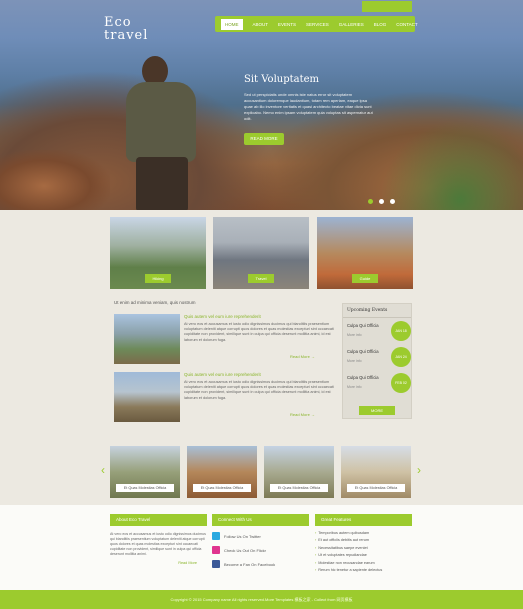 This screenshot has width=523, height=609. I want to click on events-title: Upcoming Events, so click(377, 311).